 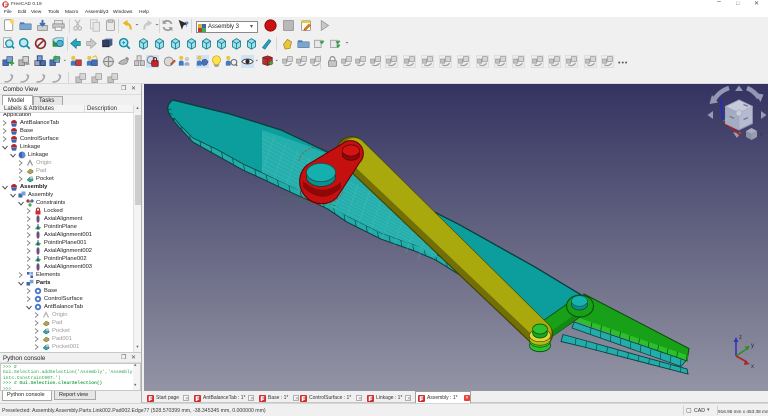 I want to click on svg-text: z, so click(x=740, y=338).